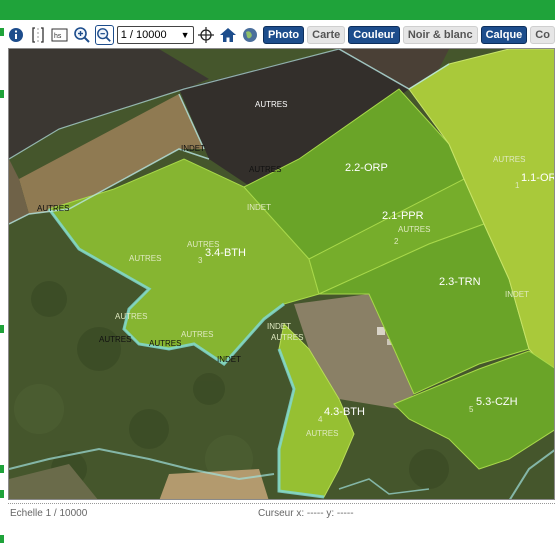  What do you see at coordinates (228, 35) in the screenshot?
I see `home-icon` at bounding box center [228, 35].